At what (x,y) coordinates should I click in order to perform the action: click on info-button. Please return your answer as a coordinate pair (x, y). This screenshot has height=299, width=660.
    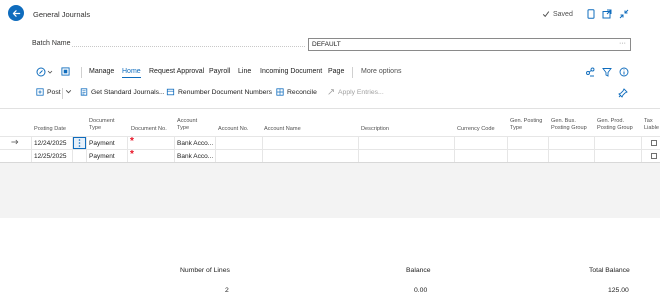
    Looking at the image, I should click on (624, 73).